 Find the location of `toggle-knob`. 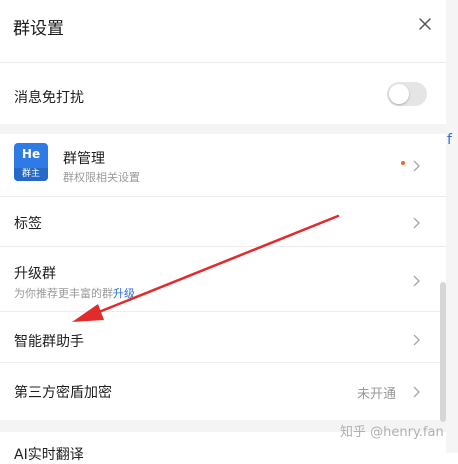

toggle-knob is located at coordinates (399, 94).